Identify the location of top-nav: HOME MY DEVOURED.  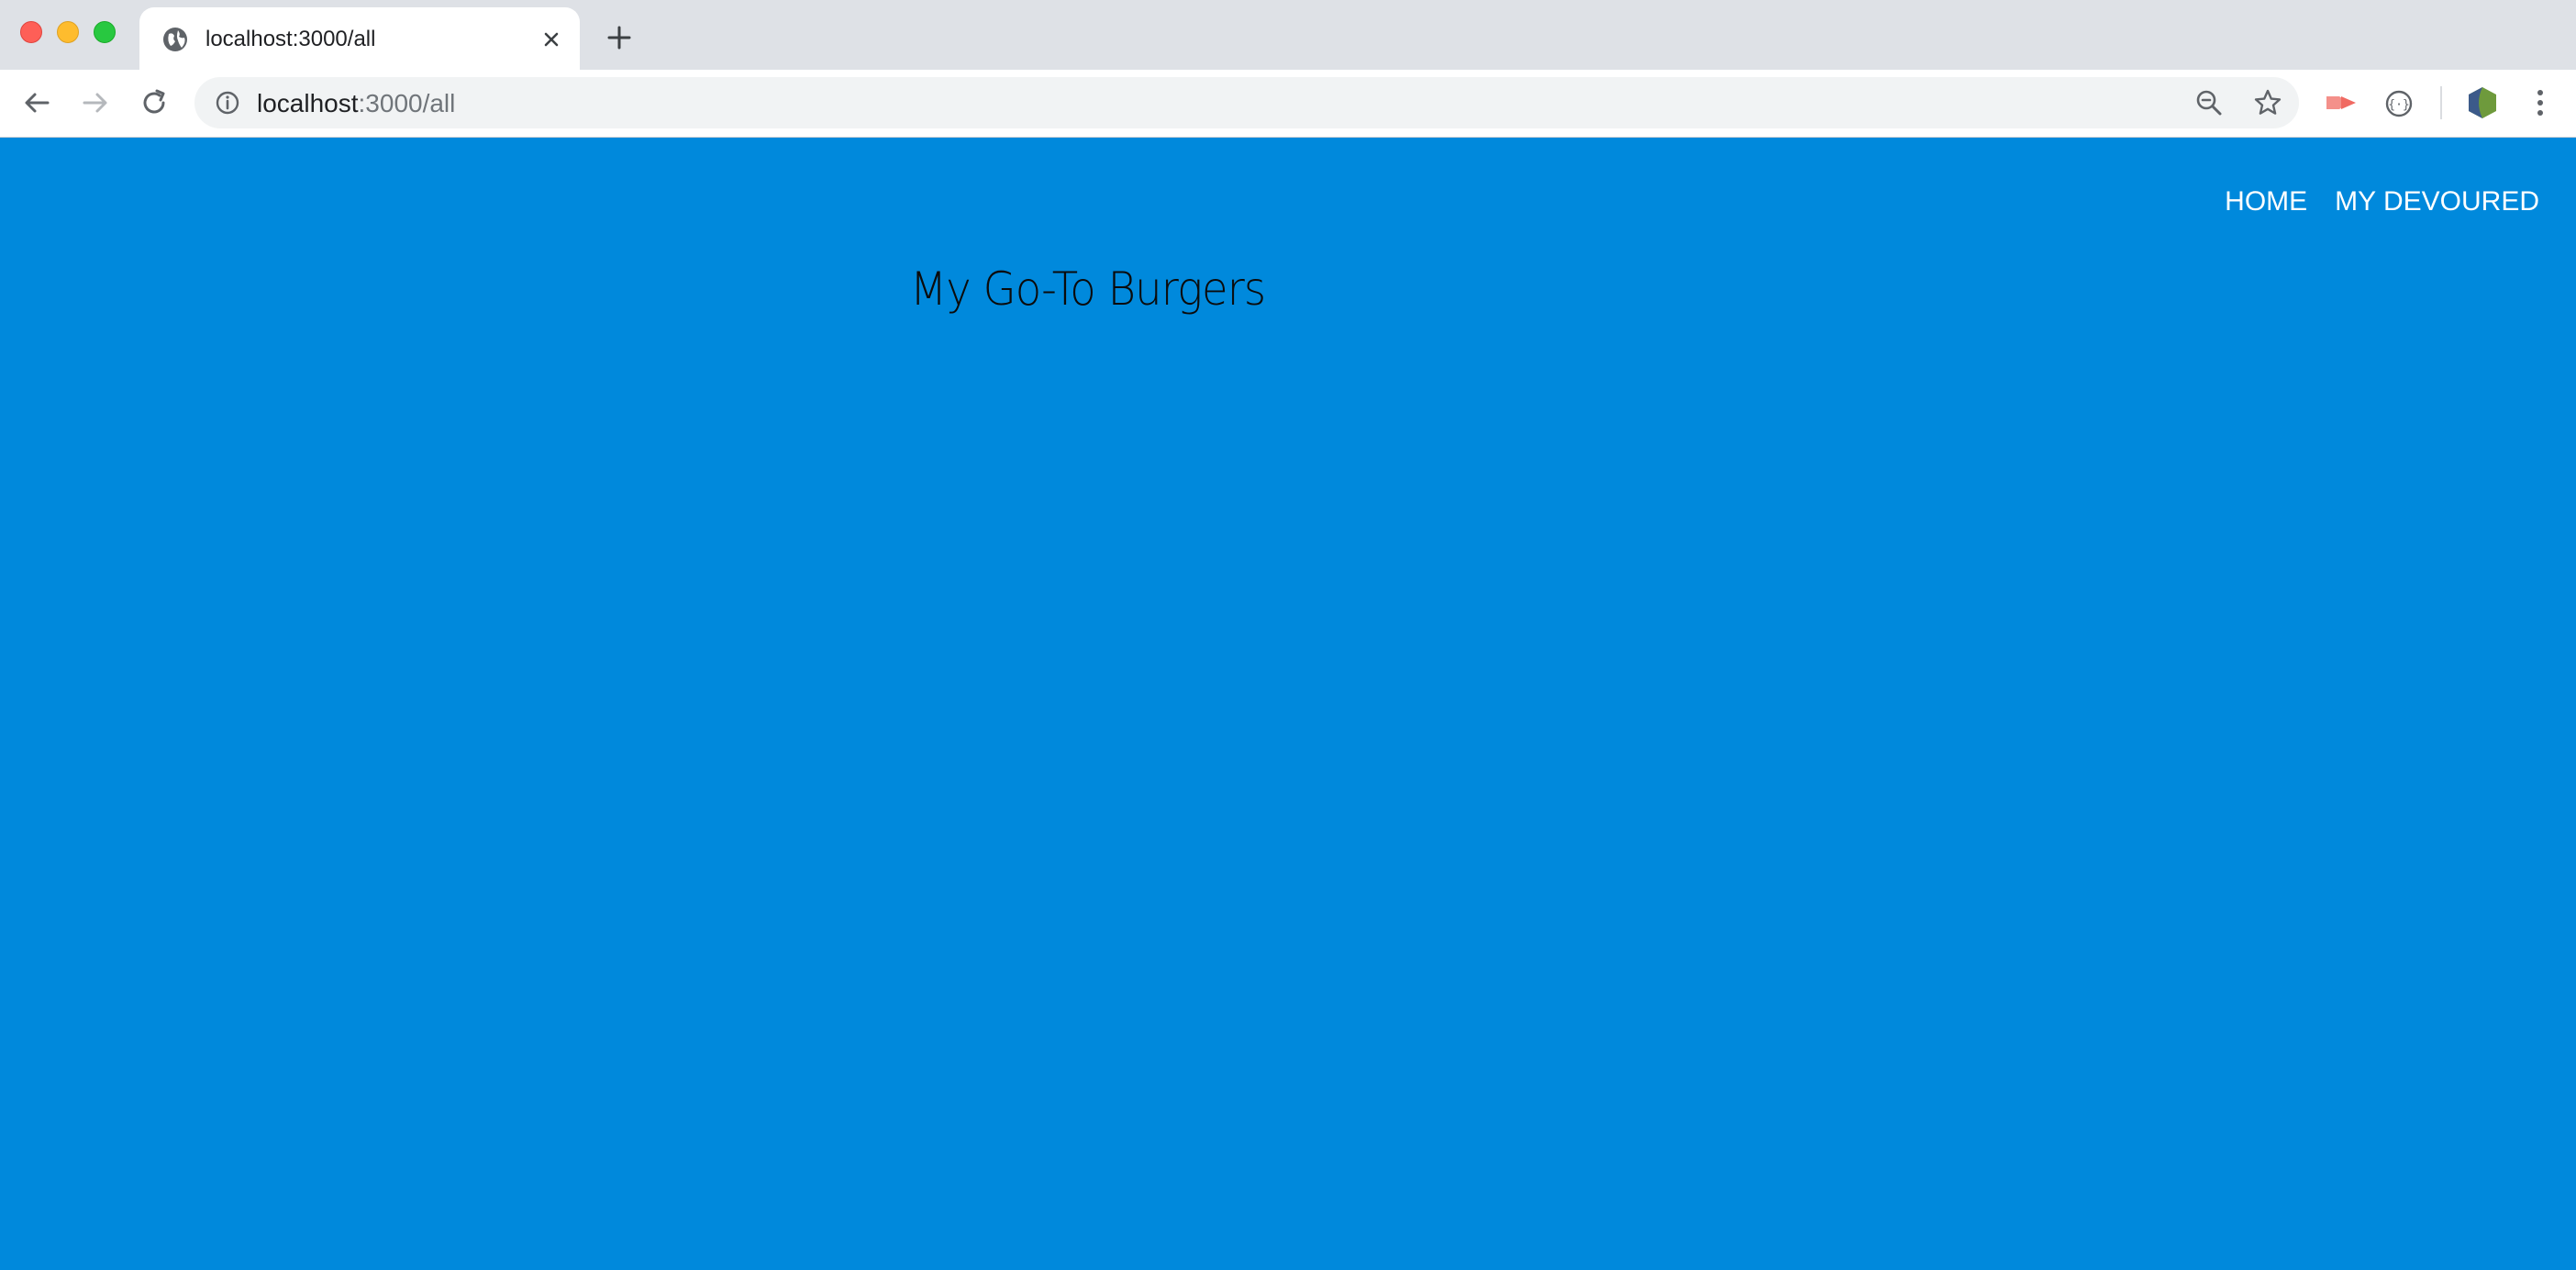
(2382, 202).